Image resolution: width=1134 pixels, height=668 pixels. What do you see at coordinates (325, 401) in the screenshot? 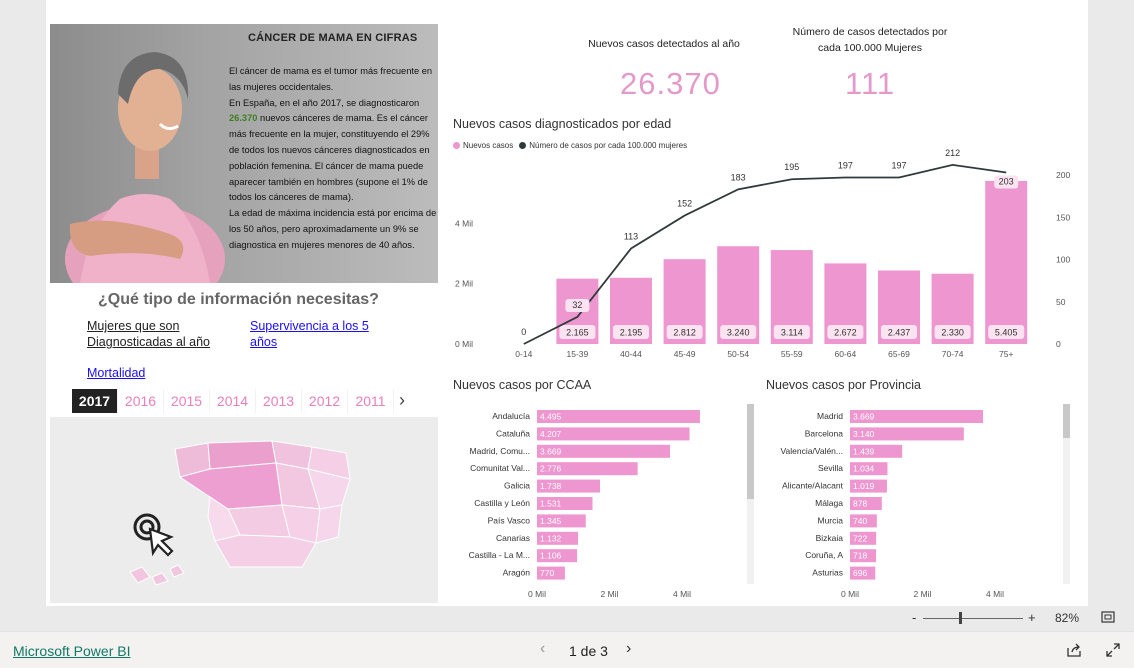
I see `year-2012: 2012` at bounding box center [325, 401].